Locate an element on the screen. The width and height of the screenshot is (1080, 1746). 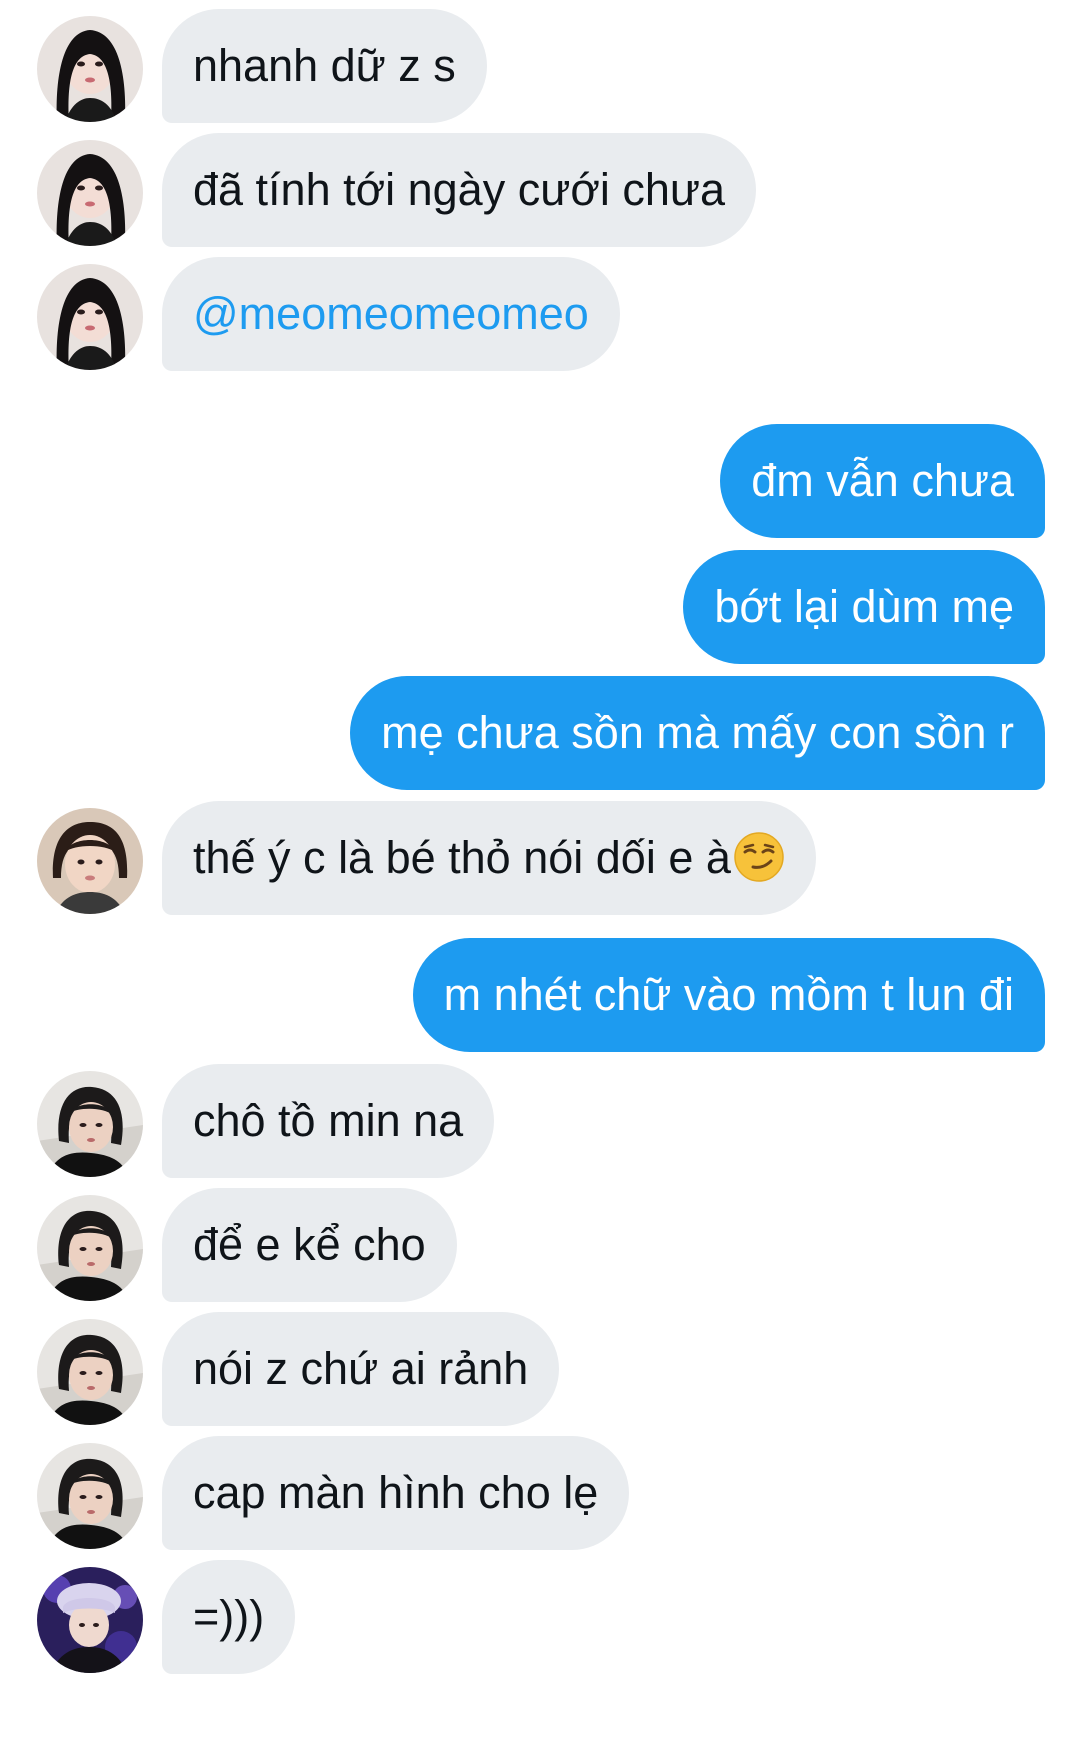
message-bubble-incoming: đã tính tới ngày cưới chưa is located at coordinates (459, 190).